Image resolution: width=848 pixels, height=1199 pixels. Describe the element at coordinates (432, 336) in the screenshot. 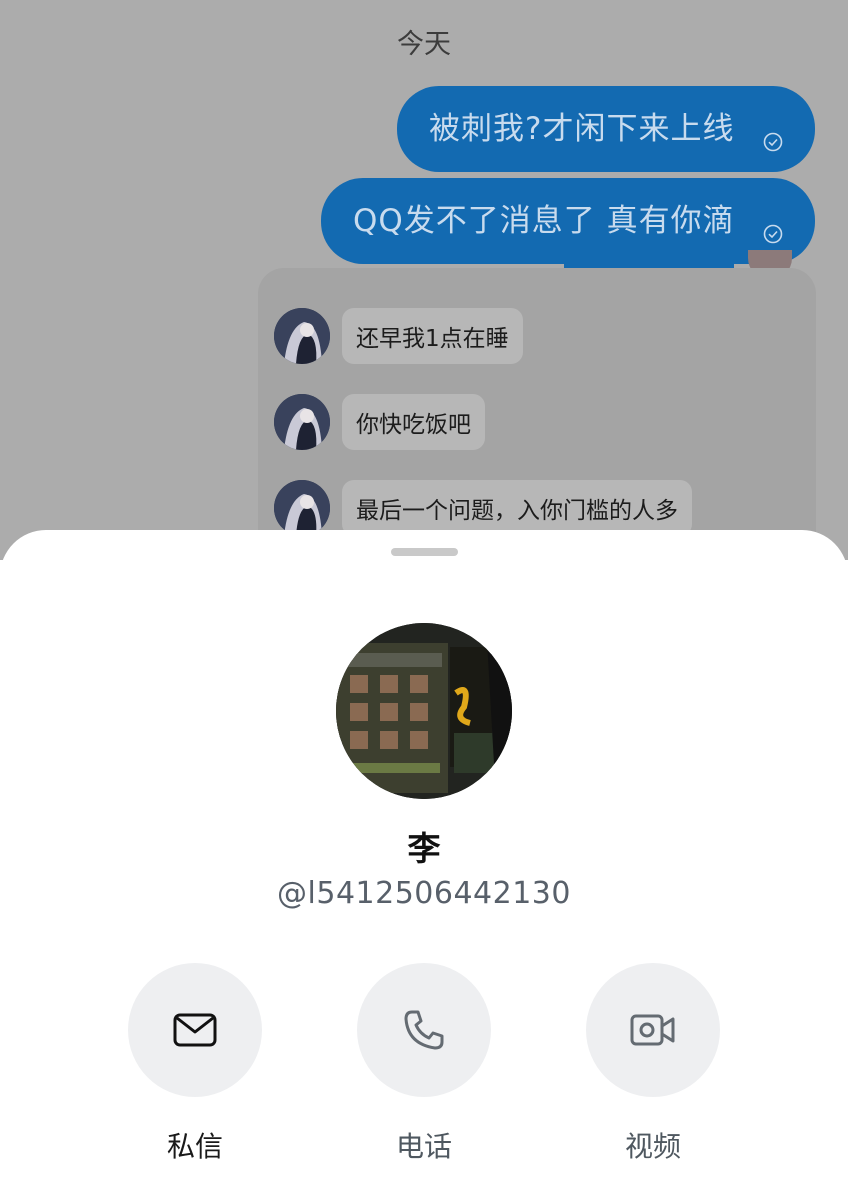

I see `message-text: 还早我1点在睡` at that location.